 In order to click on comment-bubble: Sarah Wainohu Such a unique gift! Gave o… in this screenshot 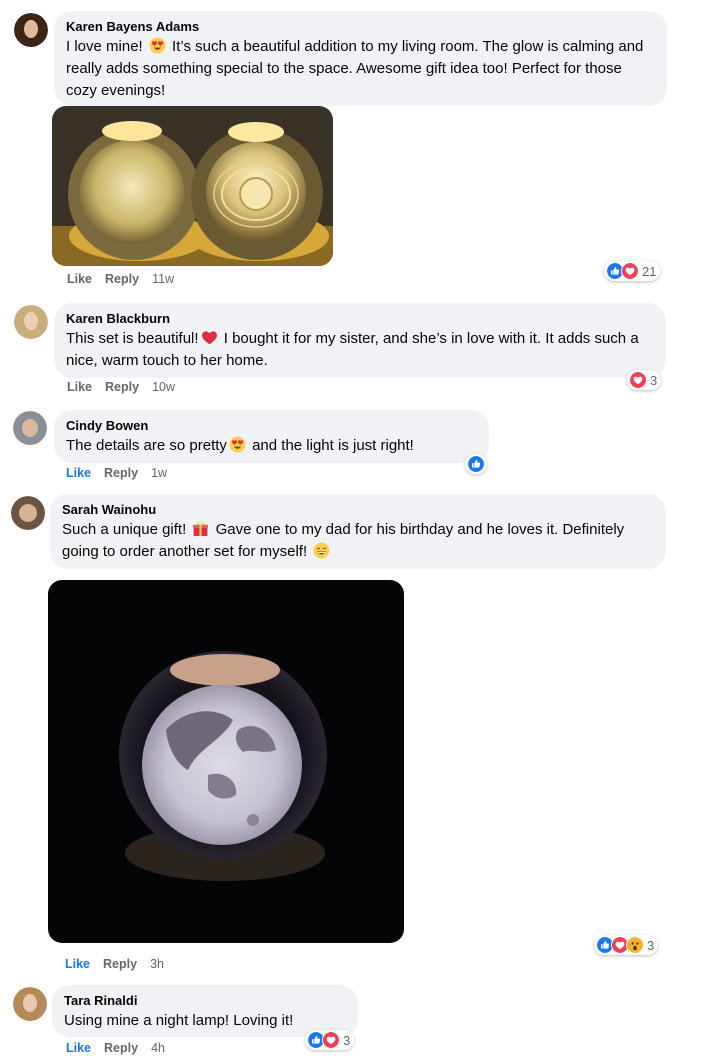, I will do `click(358, 531)`.